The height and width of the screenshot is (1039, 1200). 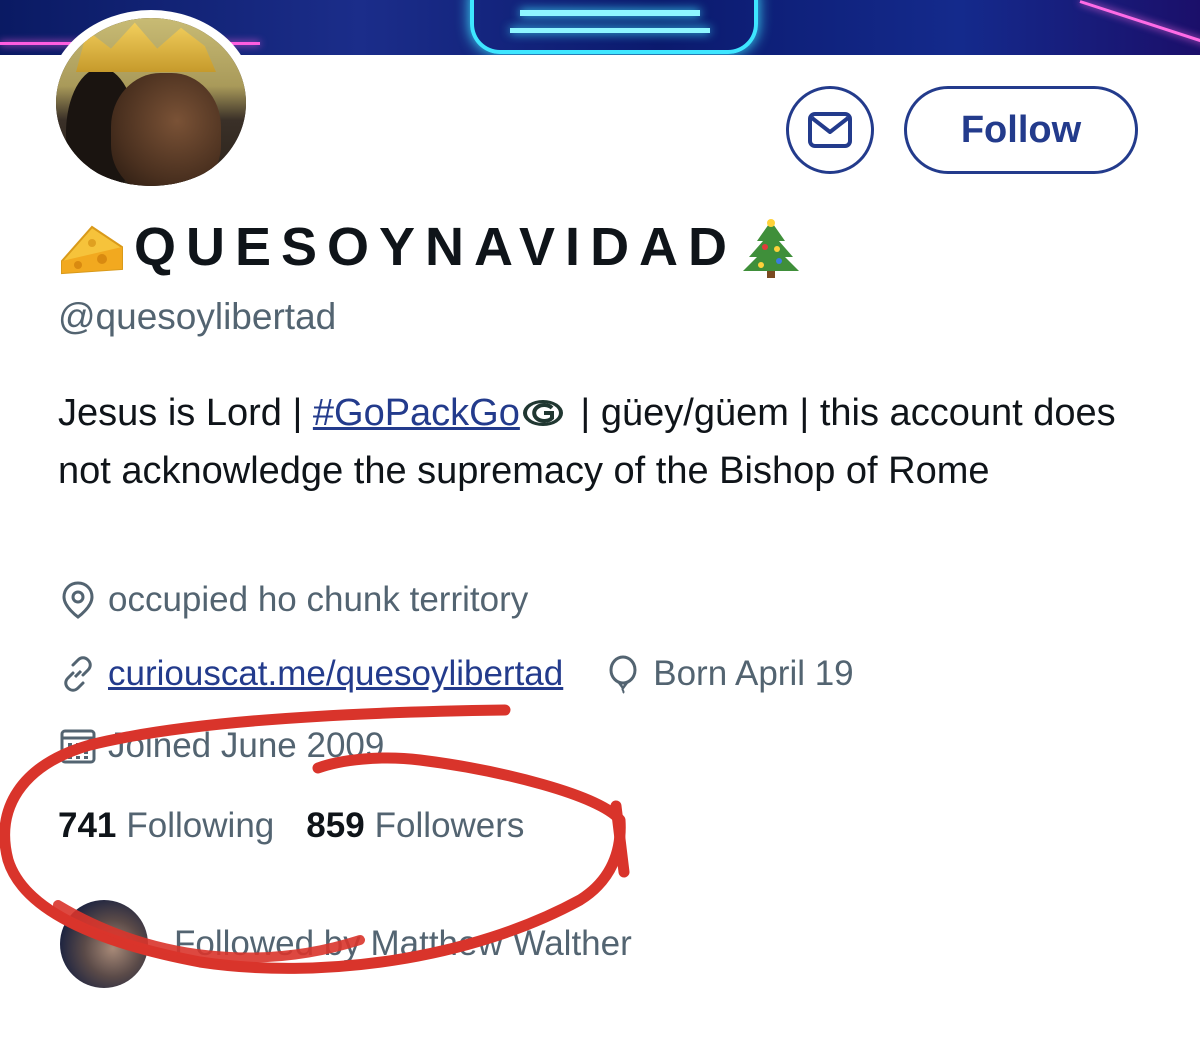 What do you see at coordinates (291, 826) in the screenshot?
I see `follow-counts: 741 Following 859 Followers` at bounding box center [291, 826].